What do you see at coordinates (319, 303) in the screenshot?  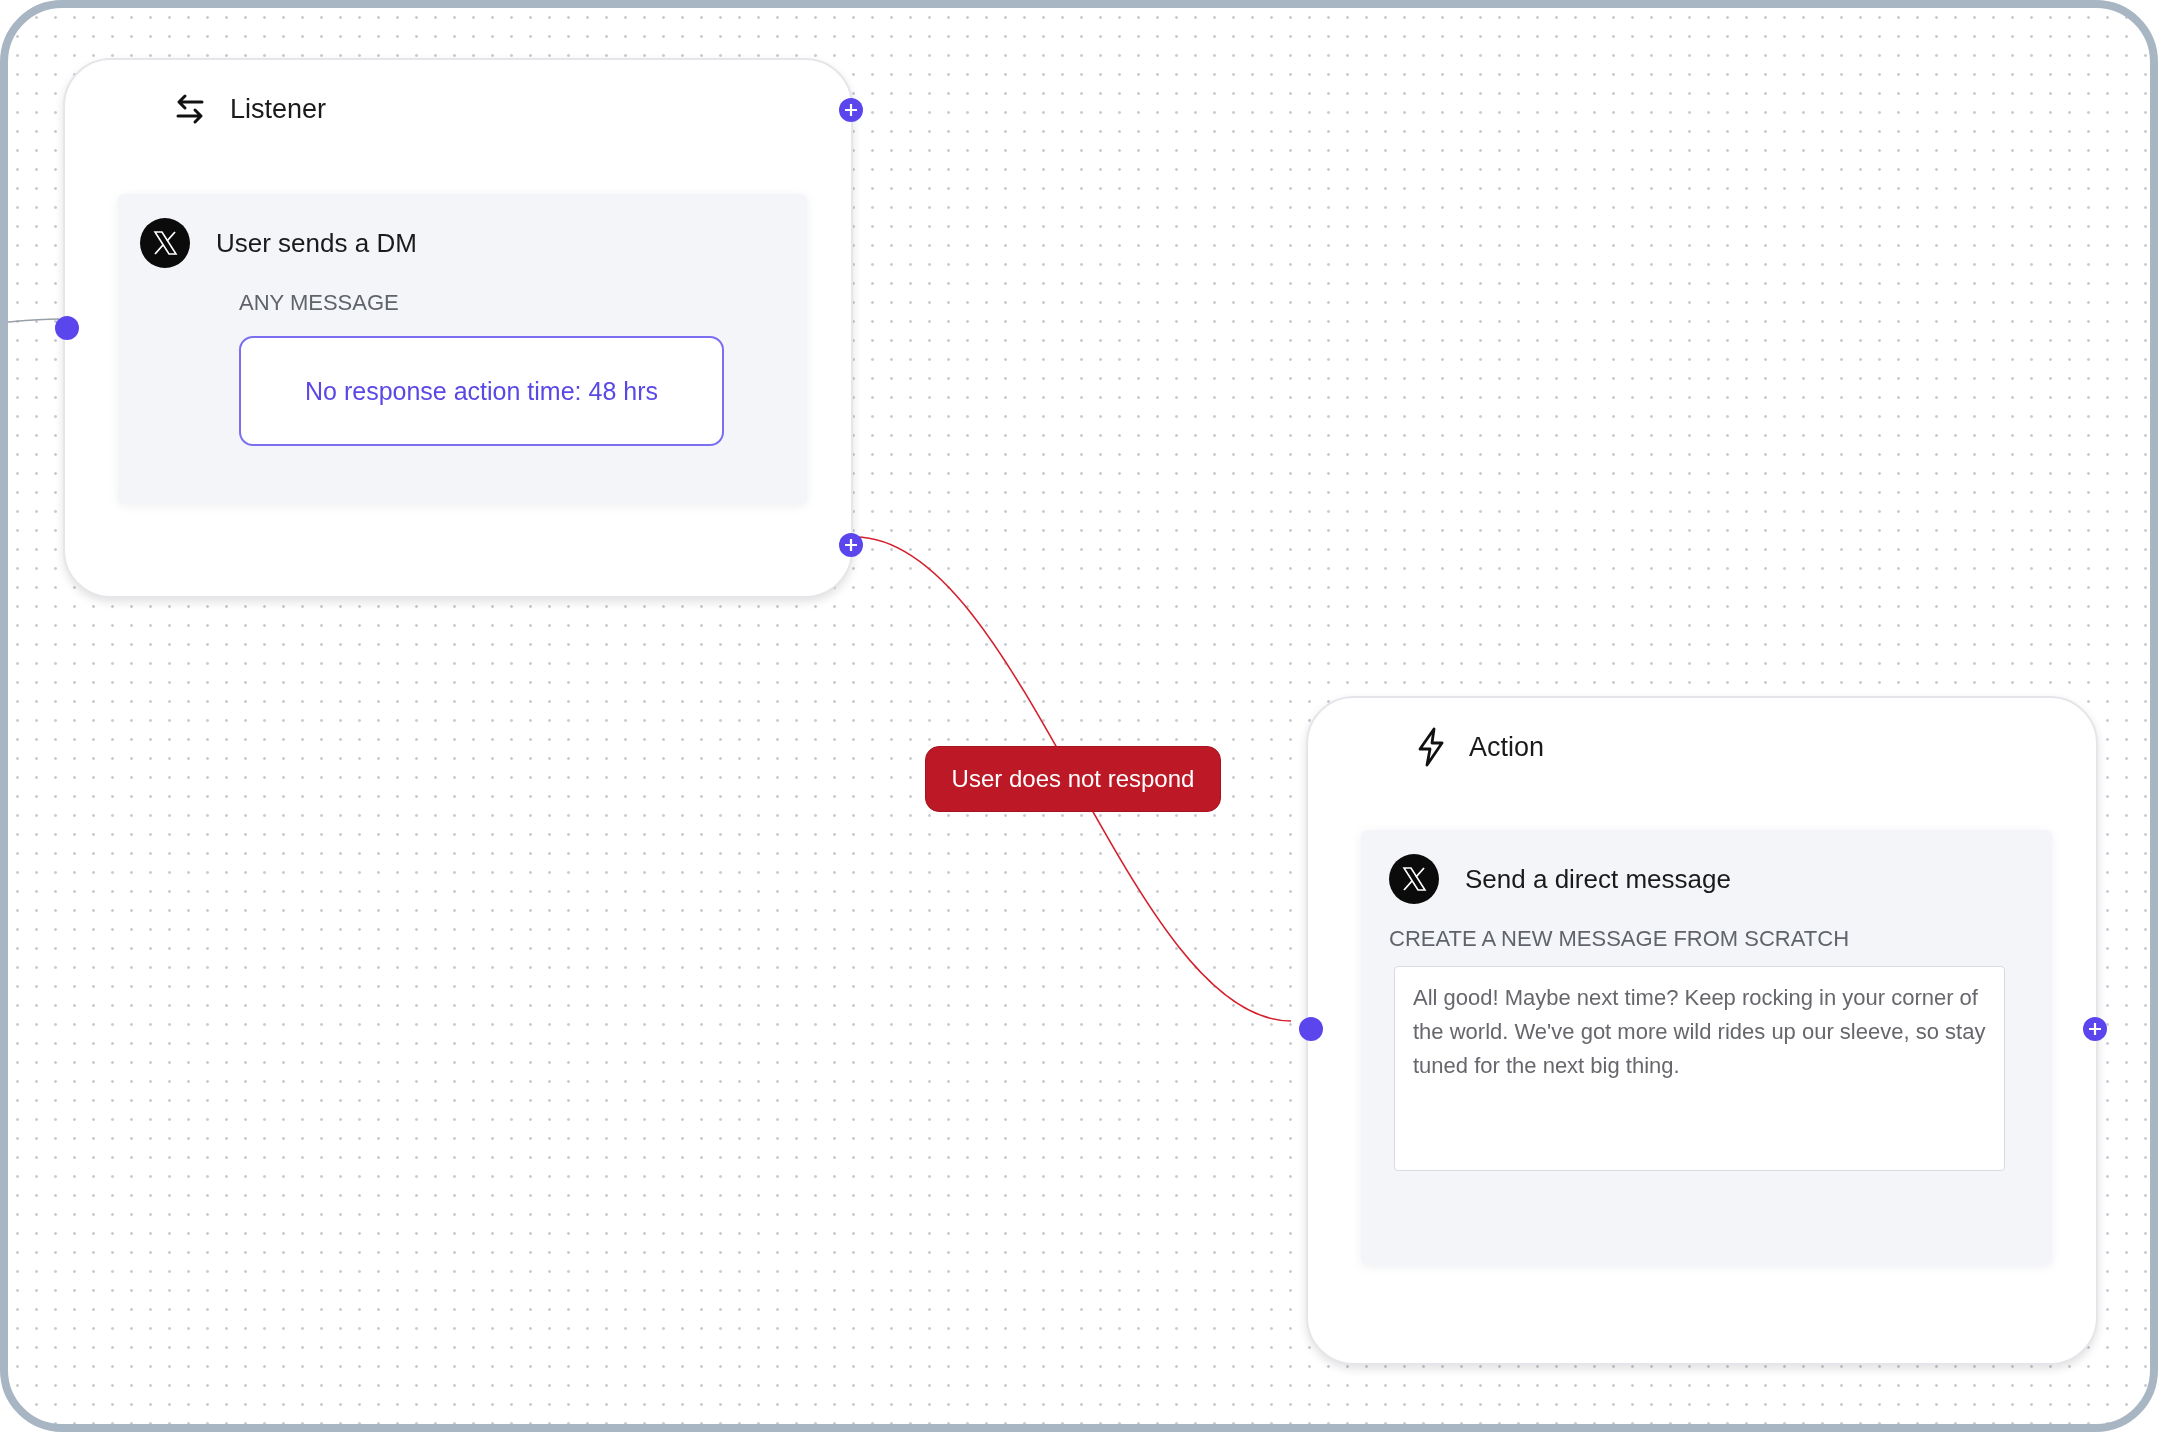 I see `step-subtitle: ANY MESSAGE` at bounding box center [319, 303].